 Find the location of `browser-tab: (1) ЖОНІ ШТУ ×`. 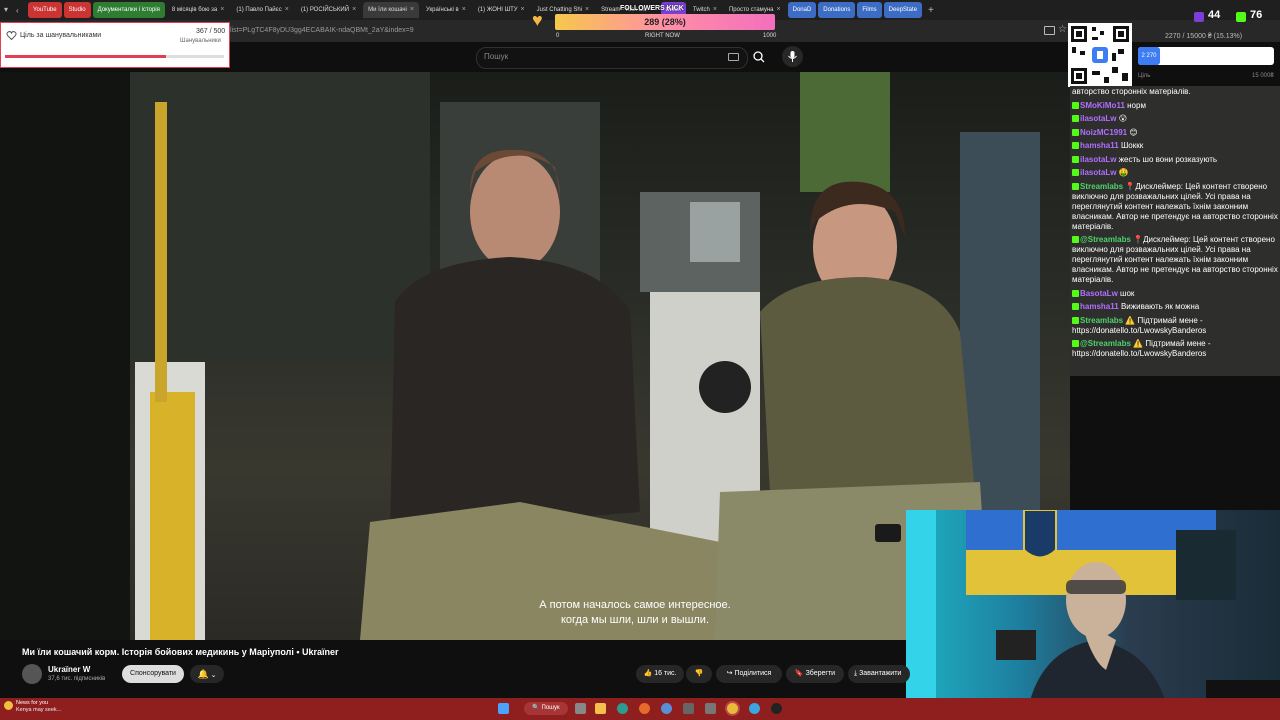

browser-tab: (1) ЖОНІ ШТУ × is located at coordinates (501, 10).